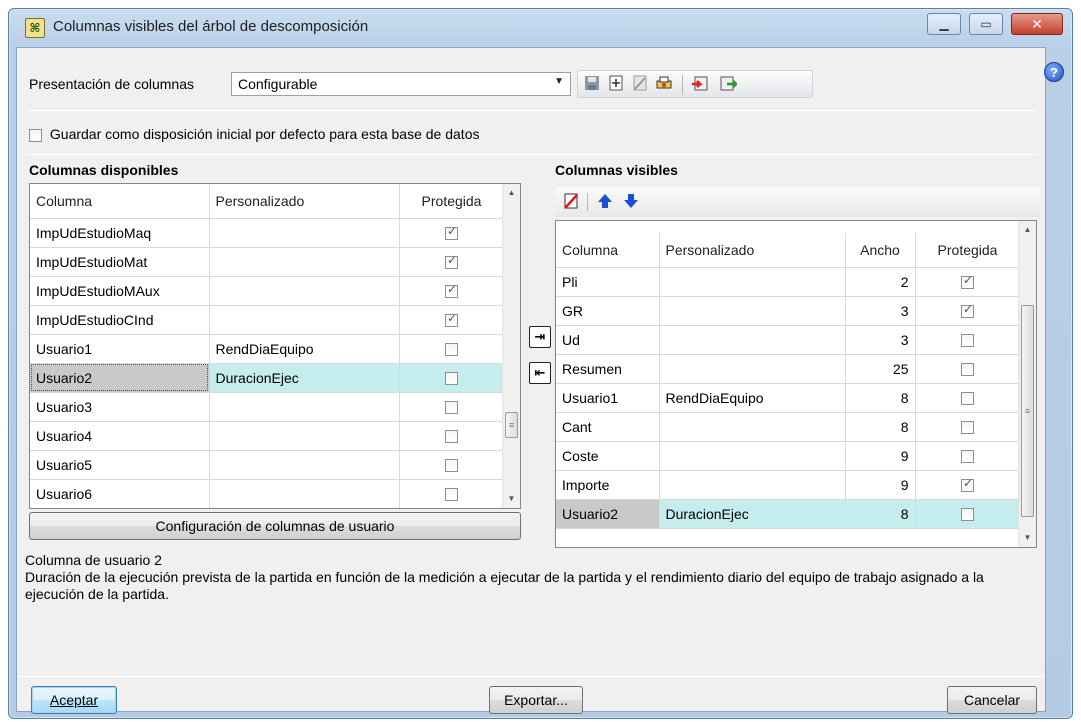 The width and height of the screenshot is (1081, 727). I want to click on available-scrollbar: ▲ ≡ ▼, so click(511, 346).